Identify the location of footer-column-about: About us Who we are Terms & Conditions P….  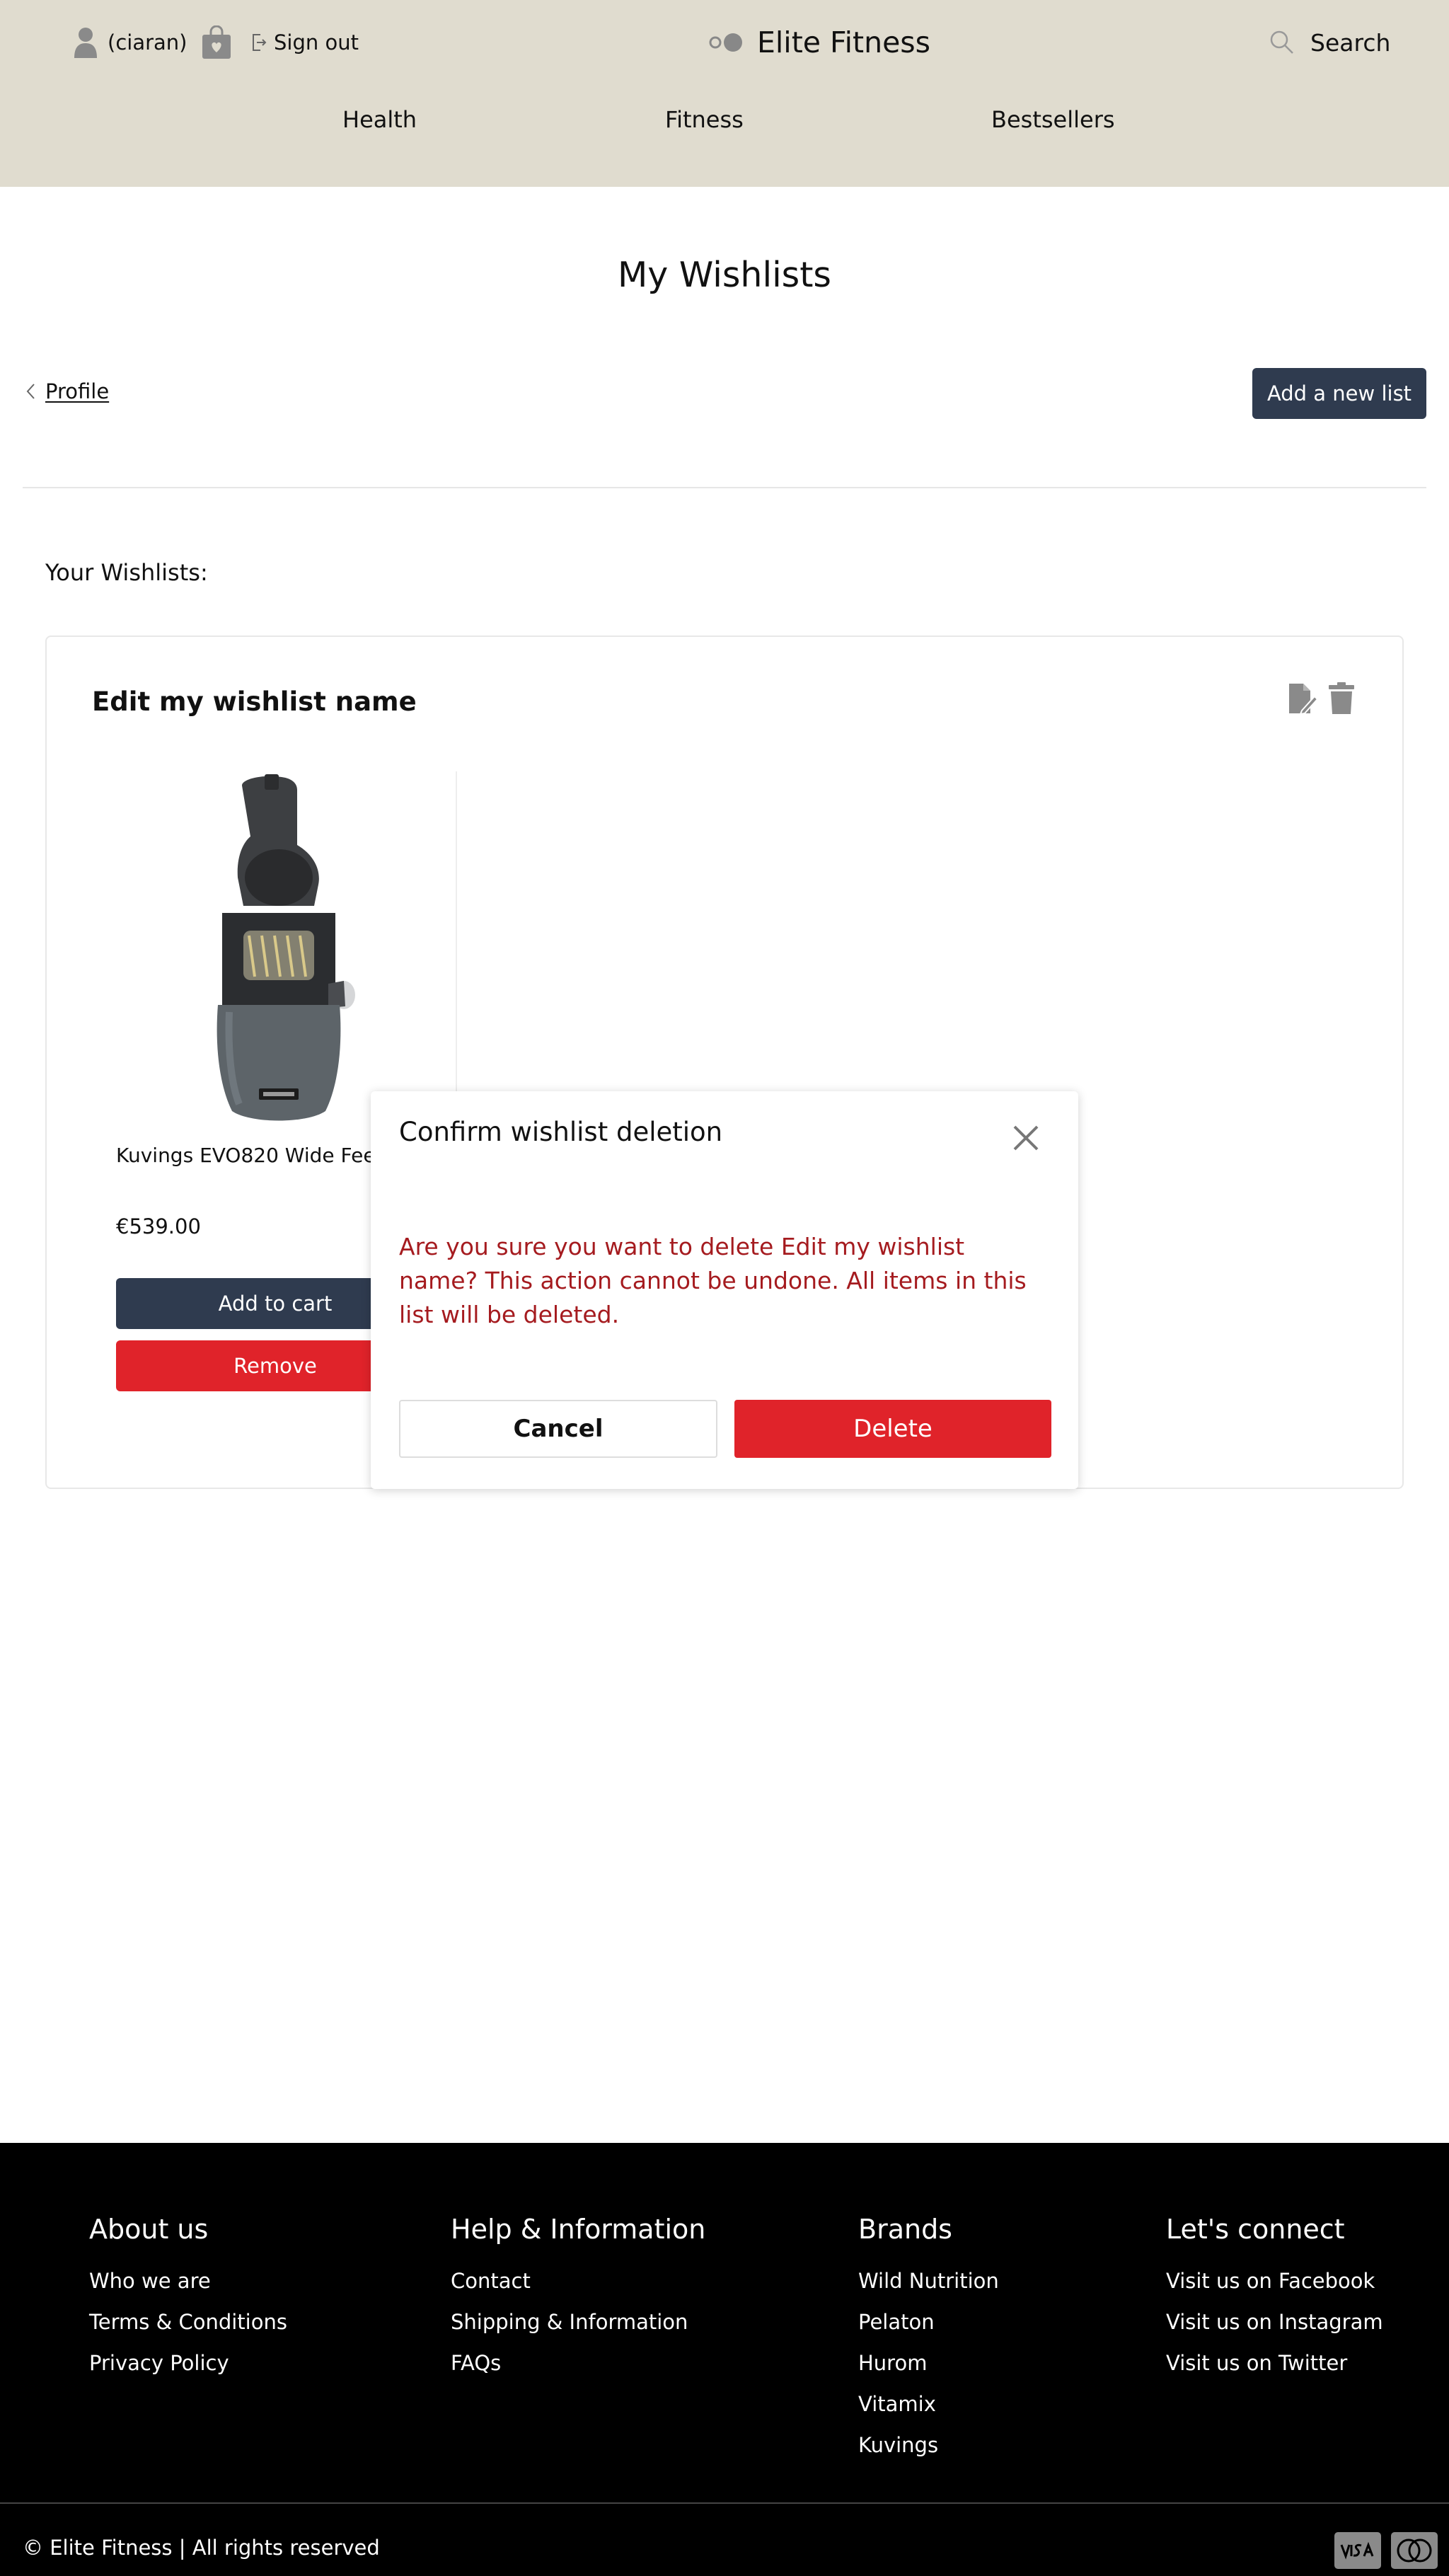
(188, 2299).